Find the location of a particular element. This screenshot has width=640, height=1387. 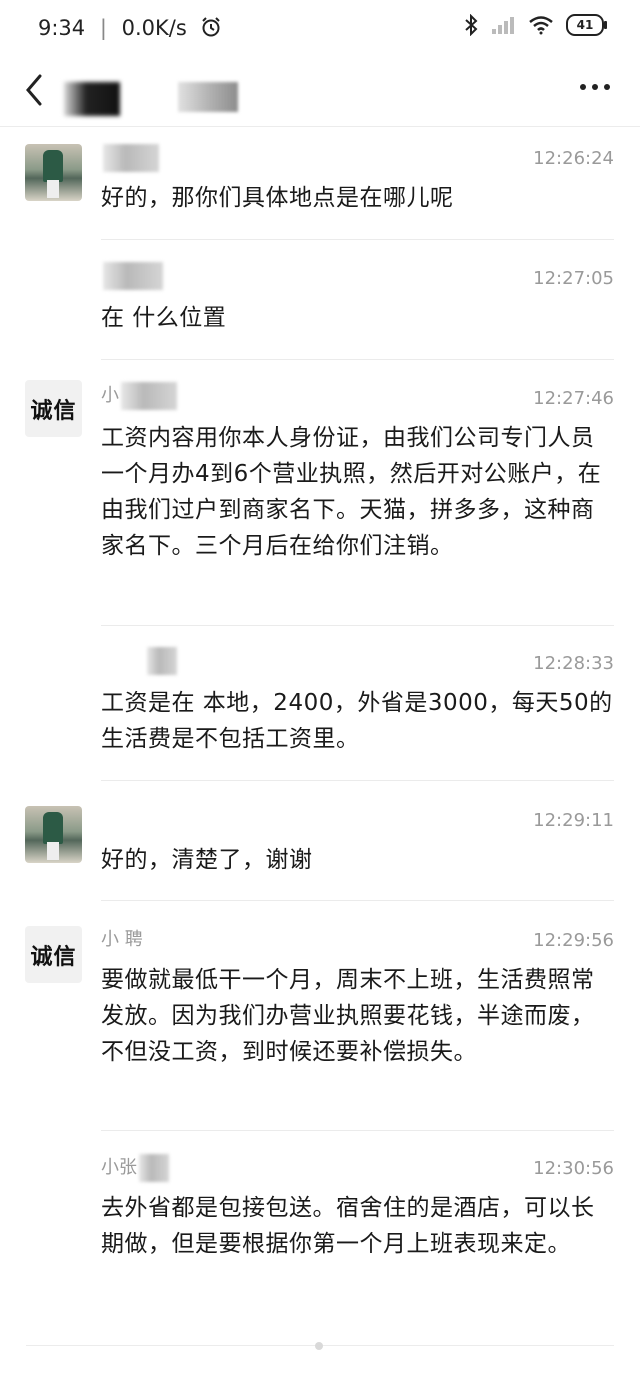

message-time: 12:27:05 is located at coordinates (573, 278).